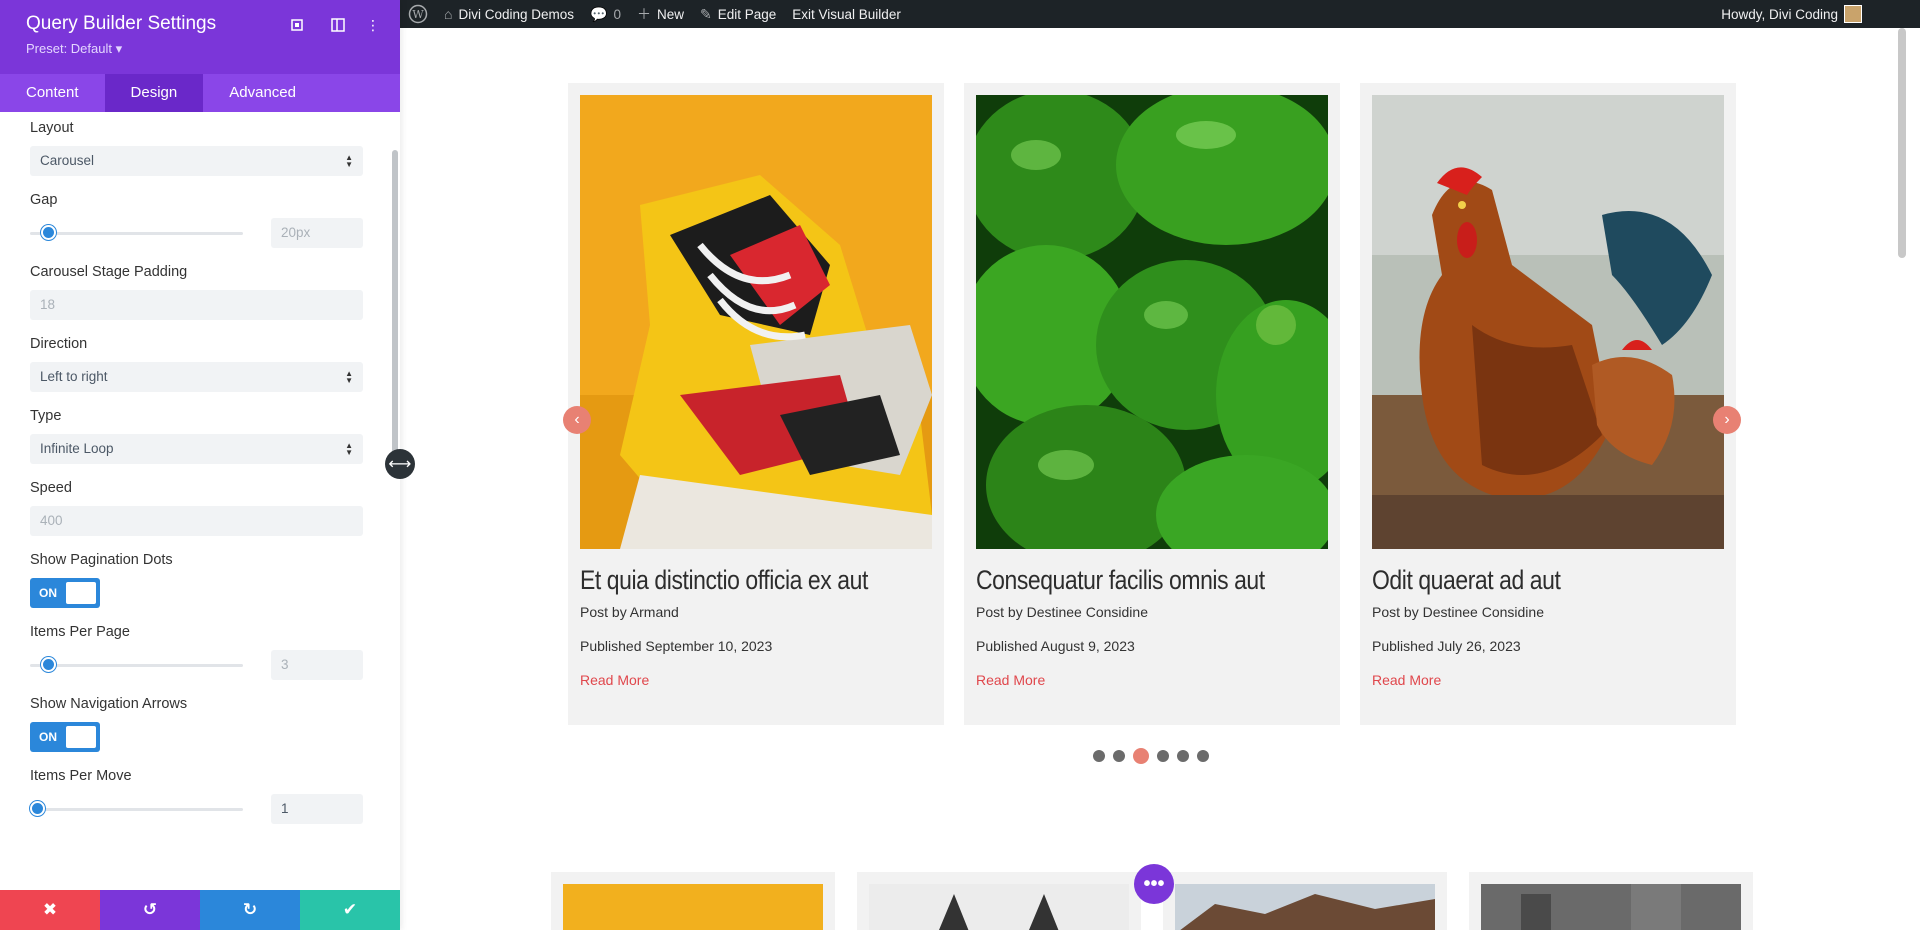  What do you see at coordinates (846, 14) in the screenshot?
I see `exit-builder-link: Exit Visual Builder` at bounding box center [846, 14].